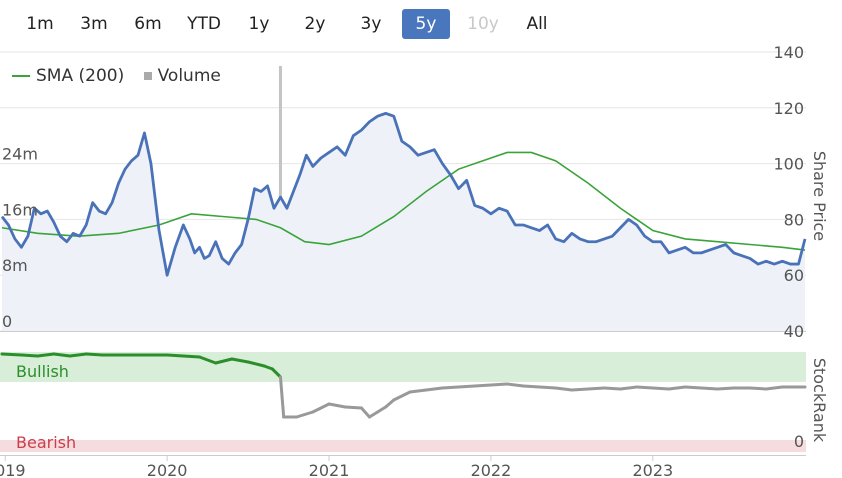  What do you see at coordinates (788, 108) in the screenshot?
I see `price-tick-label: 120` at bounding box center [788, 108].